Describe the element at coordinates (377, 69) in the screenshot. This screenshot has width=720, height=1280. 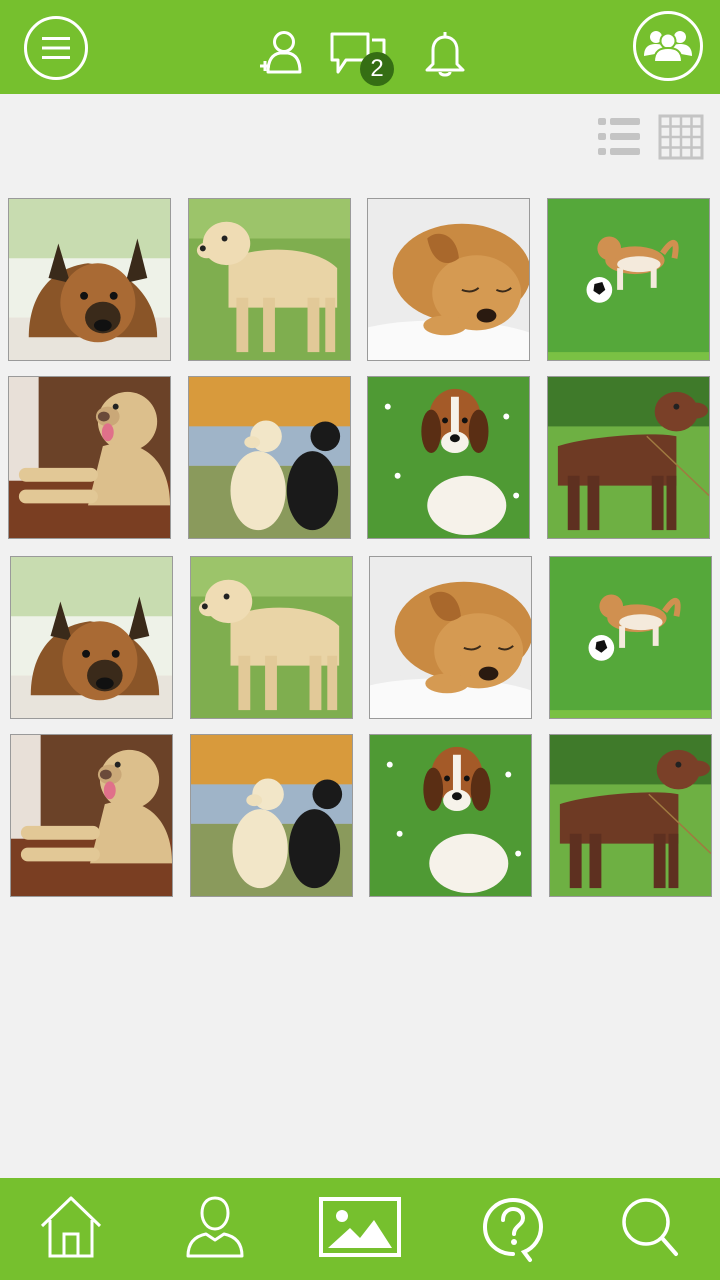
I see `messages-count-badge: 2` at that location.